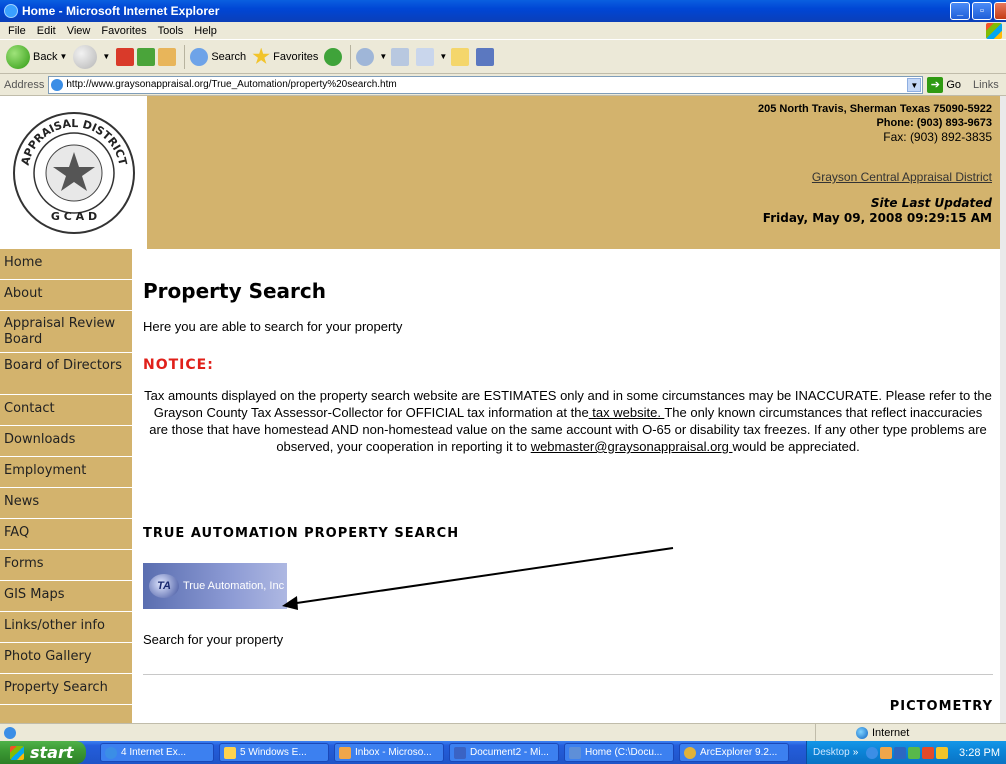  What do you see at coordinates (942, 752) in the screenshot?
I see `volume-icon` at bounding box center [942, 752].